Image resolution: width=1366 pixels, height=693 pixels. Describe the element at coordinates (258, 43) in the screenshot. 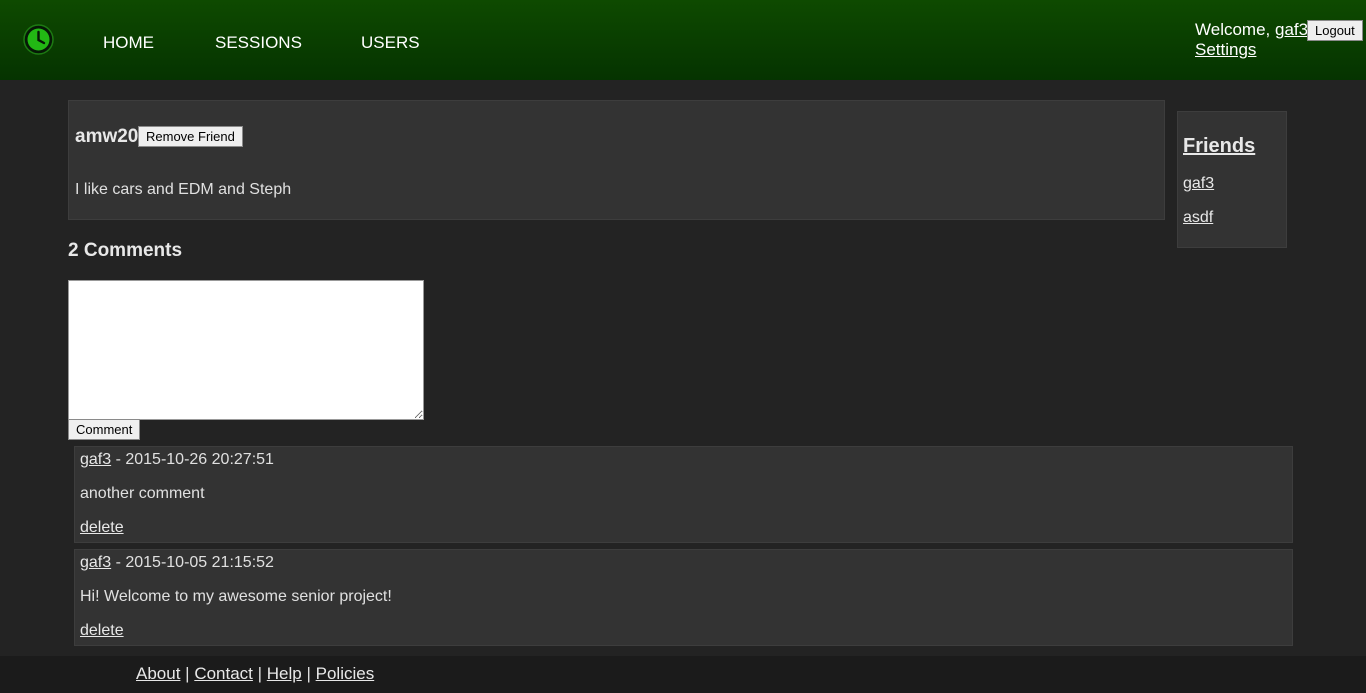

I see `nav-sessions-link: SESSIONS` at that location.